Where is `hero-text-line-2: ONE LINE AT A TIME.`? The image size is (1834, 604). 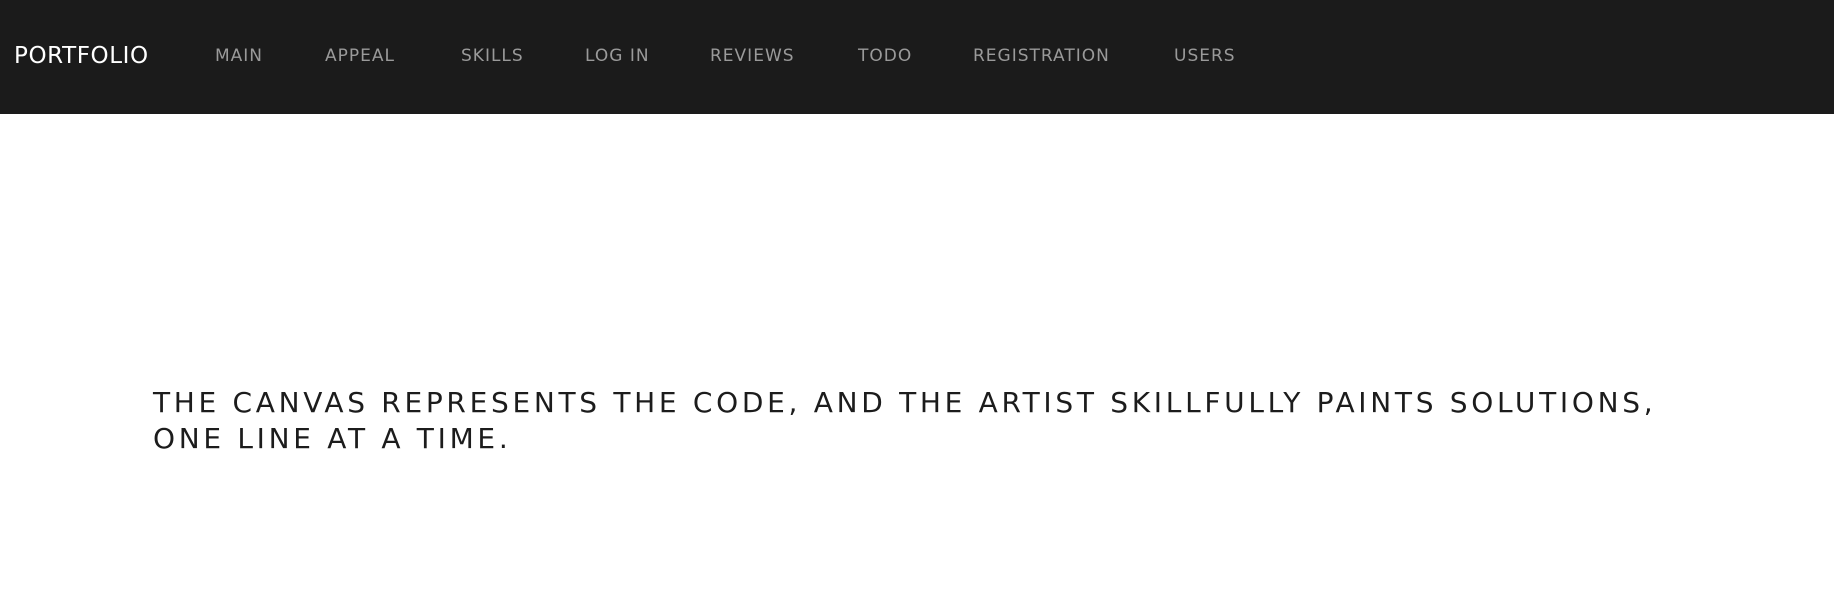
hero-text-line-2: ONE LINE AT A TIME. is located at coordinates (332, 438).